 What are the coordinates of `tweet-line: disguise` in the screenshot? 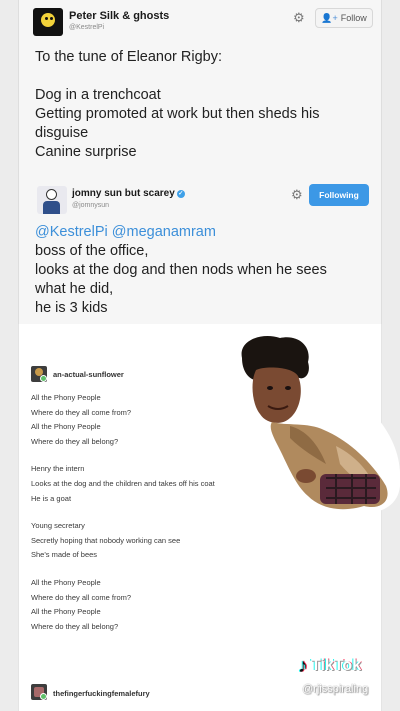 It's located at (62, 133).